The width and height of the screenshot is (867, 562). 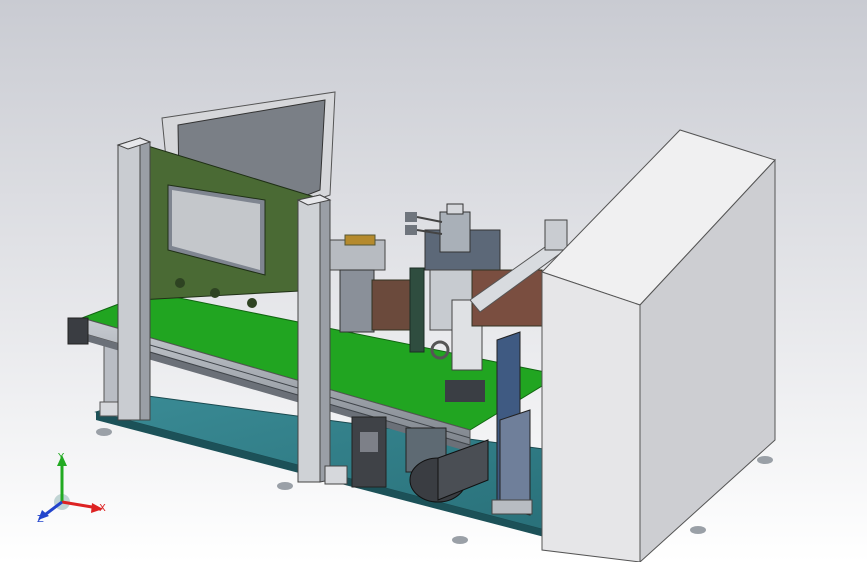 What do you see at coordinates (71, 488) in the screenshot?
I see `coordinate-triad: Y X Z` at bounding box center [71, 488].